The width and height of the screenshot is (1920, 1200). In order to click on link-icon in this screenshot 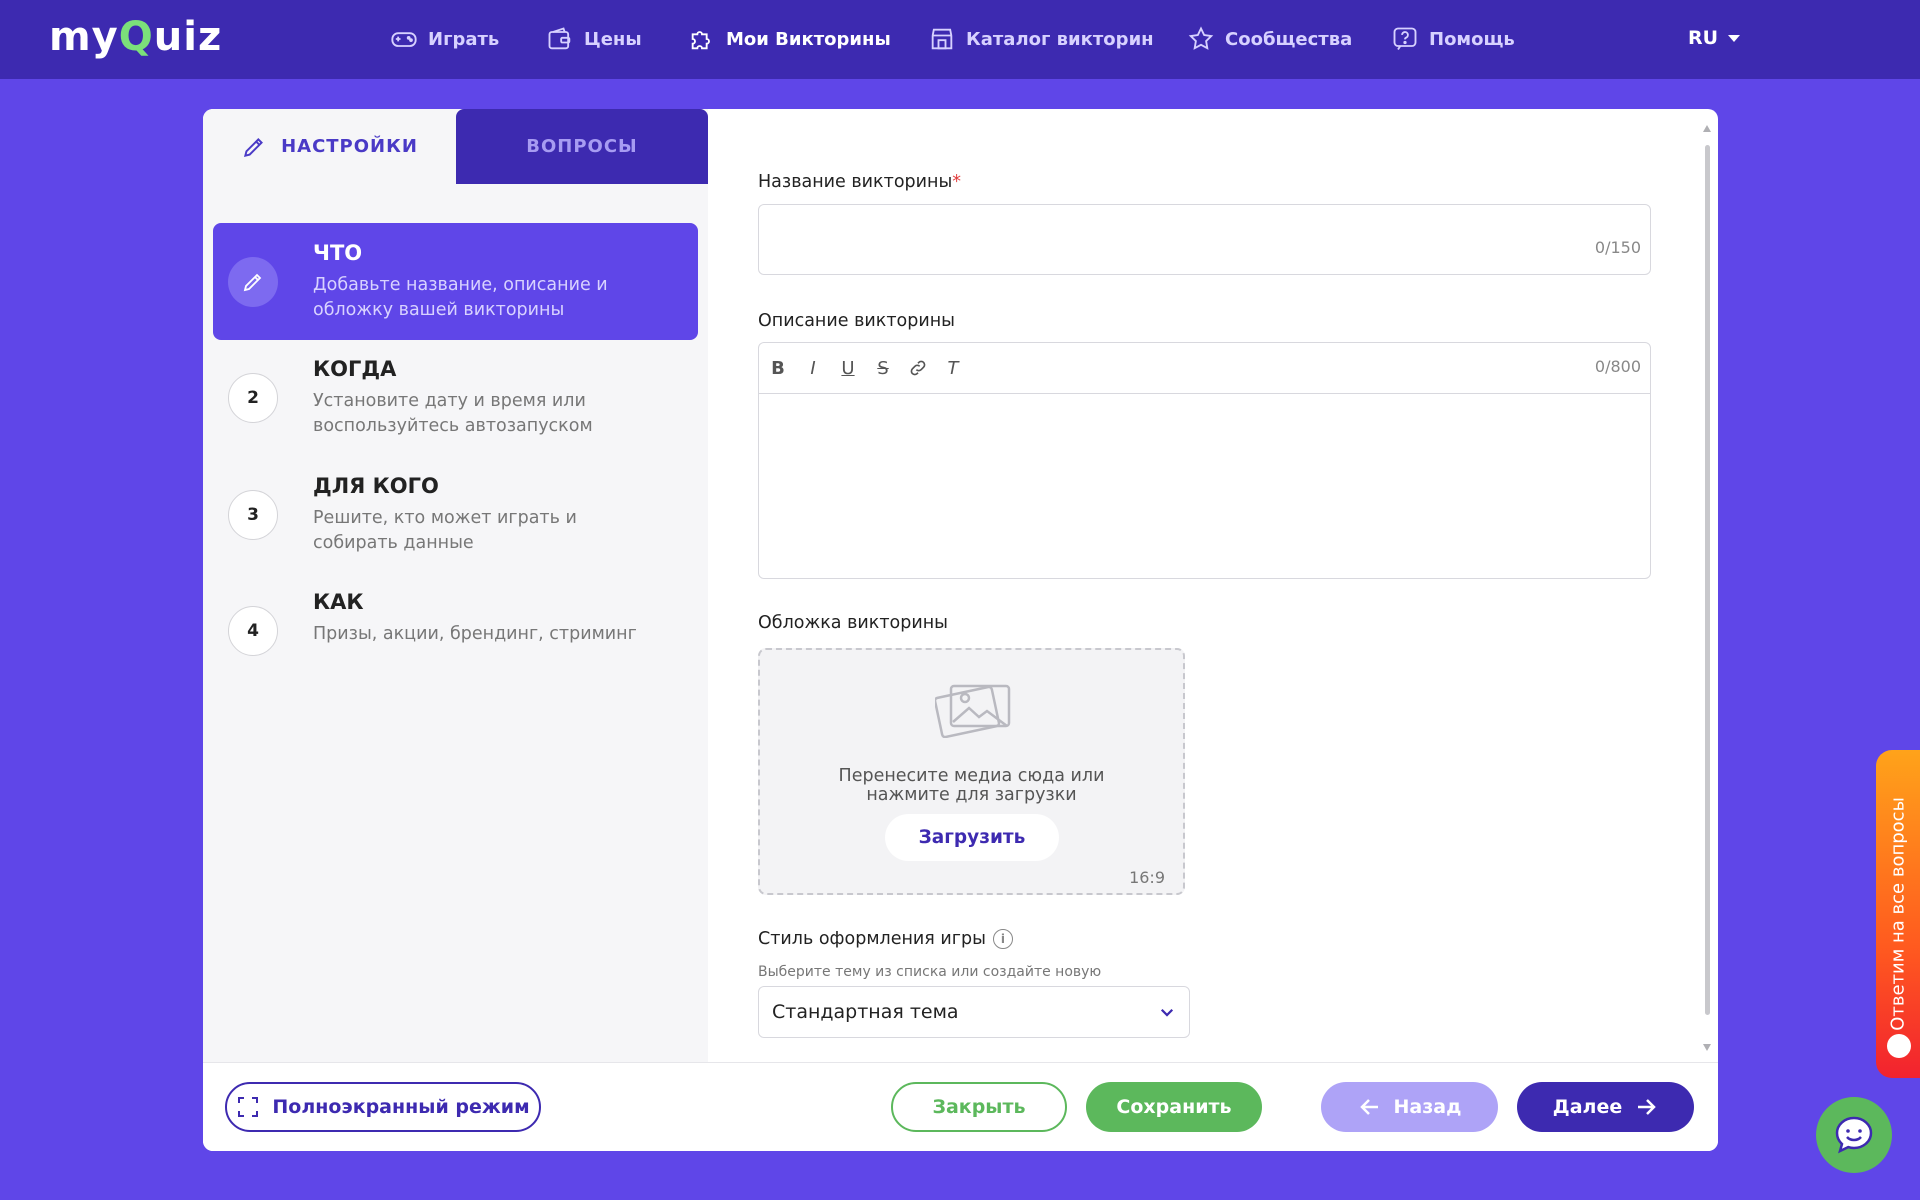, I will do `click(918, 368)`.